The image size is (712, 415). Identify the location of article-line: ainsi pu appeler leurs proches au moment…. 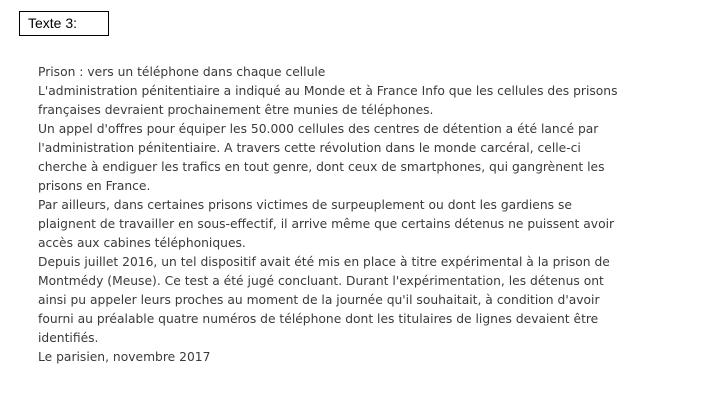
(319, 300).